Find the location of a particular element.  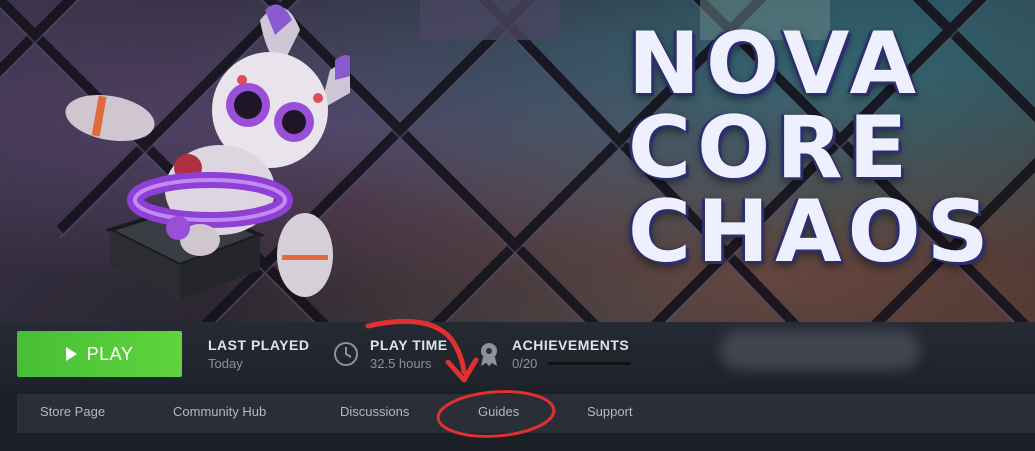

last-played-title: LAST PLAYED is located at coordinates (259, 345).